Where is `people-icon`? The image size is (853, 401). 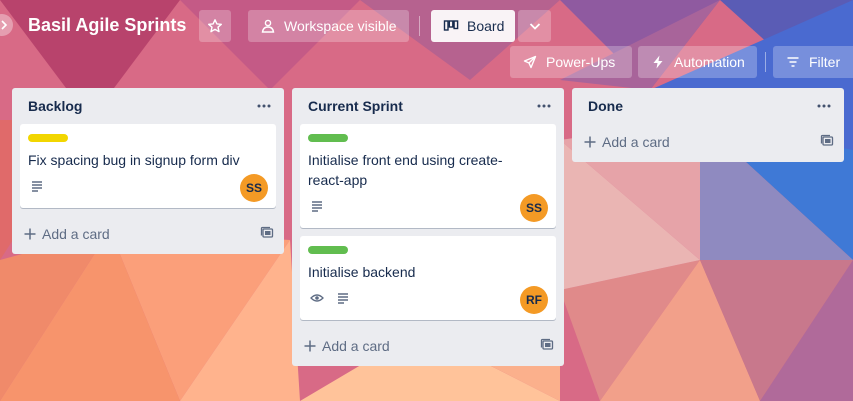 people-icon is located at coordinates (268, 26).